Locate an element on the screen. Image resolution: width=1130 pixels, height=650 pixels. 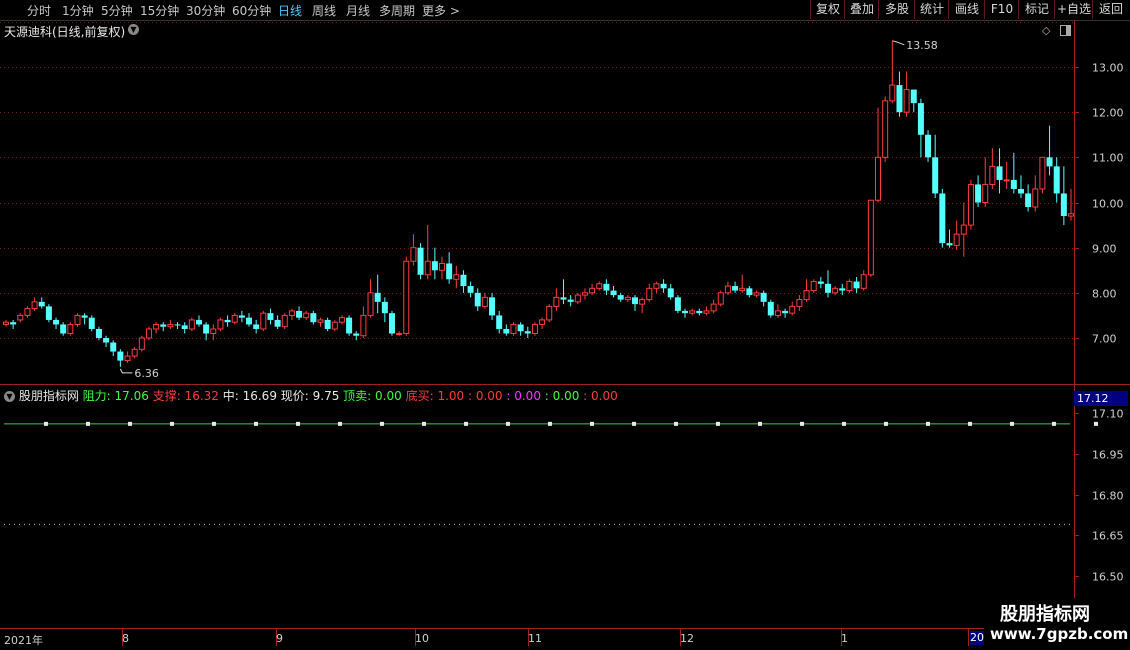
indicator-name: 股朋指标网 is located at coordinates (48, 396).